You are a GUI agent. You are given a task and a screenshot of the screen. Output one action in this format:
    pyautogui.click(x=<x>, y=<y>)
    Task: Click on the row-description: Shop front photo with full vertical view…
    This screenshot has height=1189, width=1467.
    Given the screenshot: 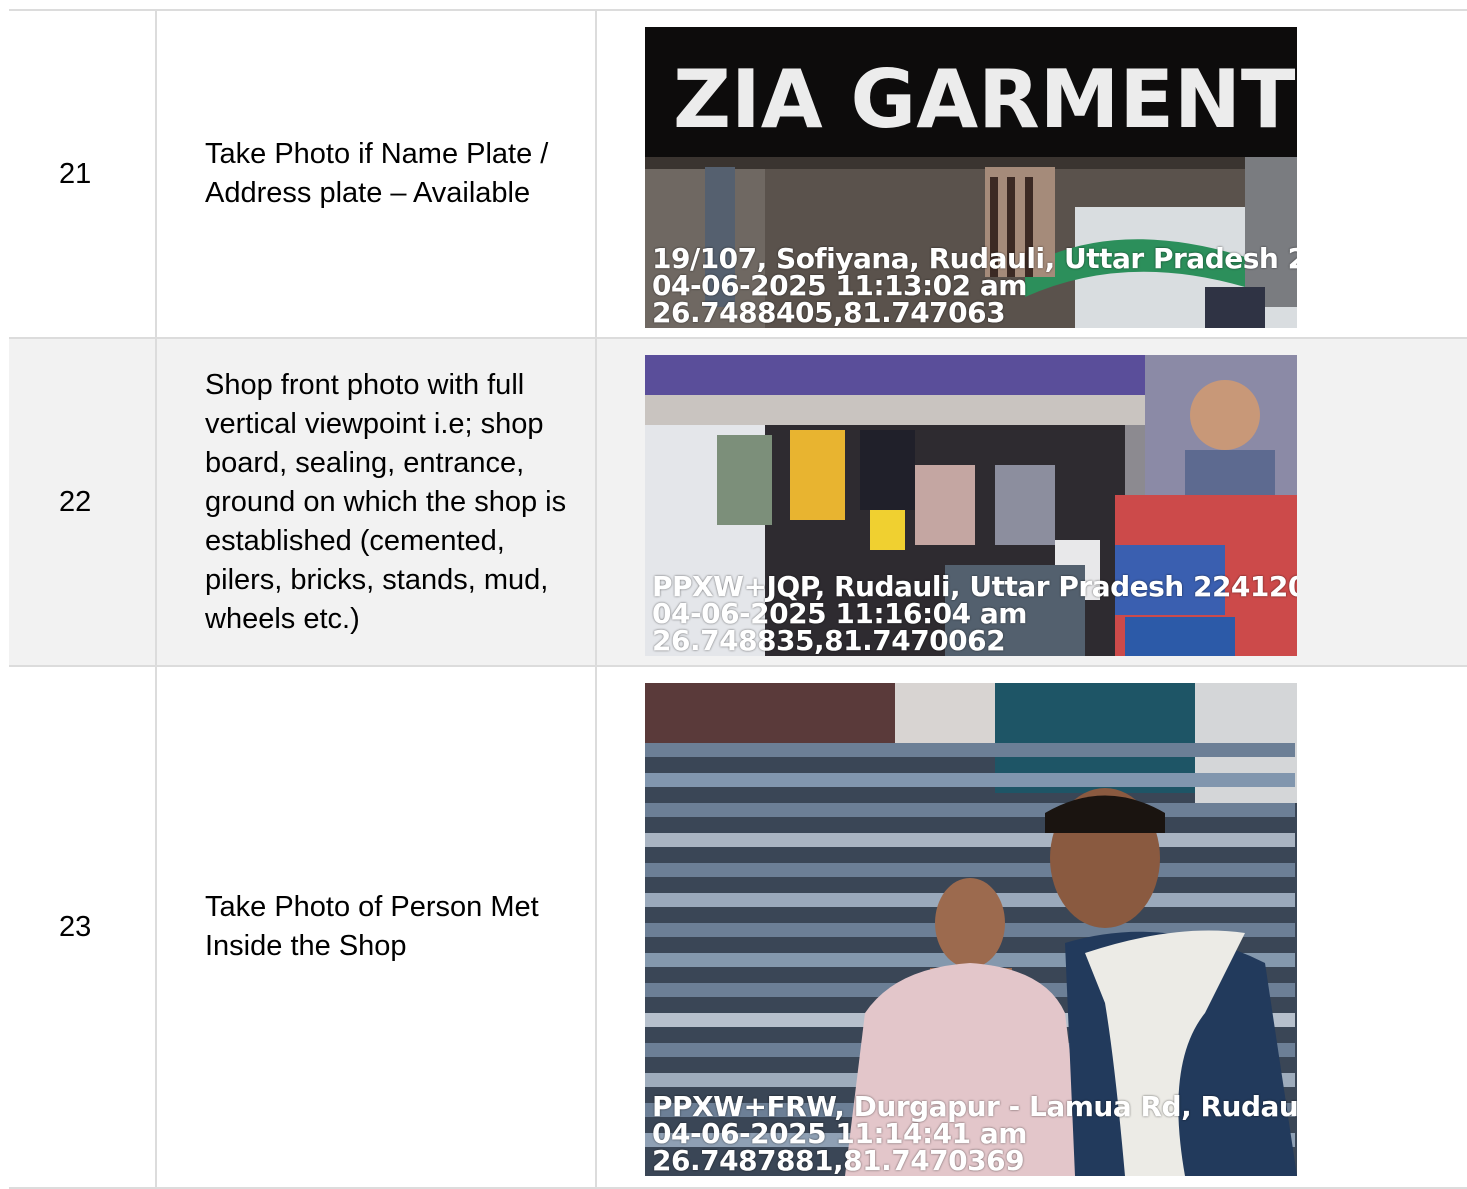 What is the action you would take?
    pyautogui.click(x=377, y=502)
    